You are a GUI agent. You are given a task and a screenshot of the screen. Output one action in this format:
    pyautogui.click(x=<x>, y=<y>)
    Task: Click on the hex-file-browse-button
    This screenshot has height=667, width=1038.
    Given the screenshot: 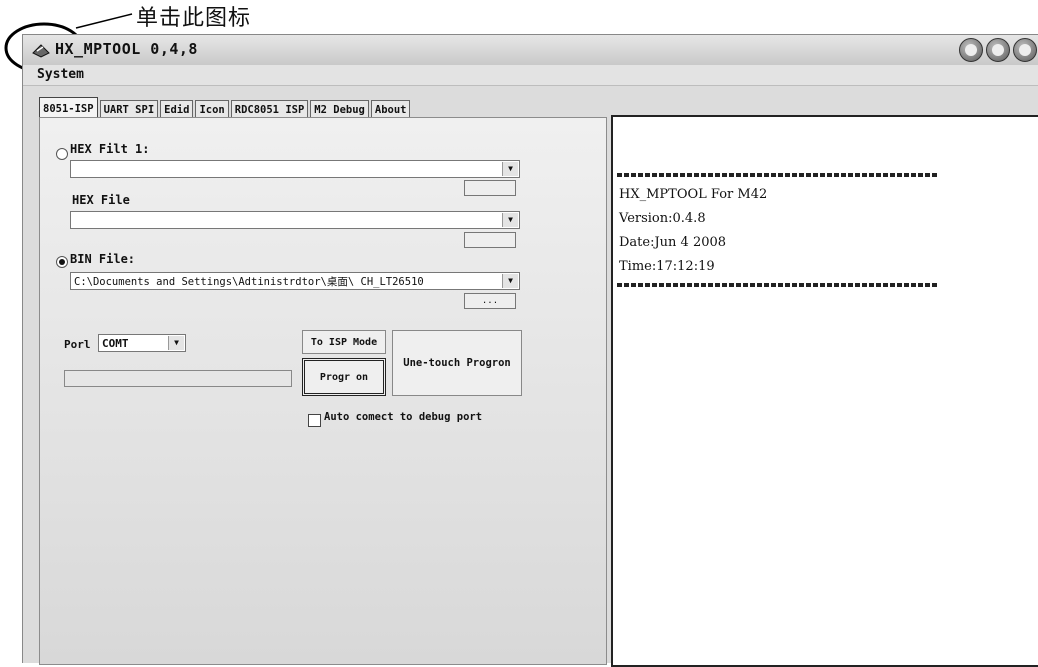 What is the action you would take?
    pyautogui.click(x=490, y=240)
    